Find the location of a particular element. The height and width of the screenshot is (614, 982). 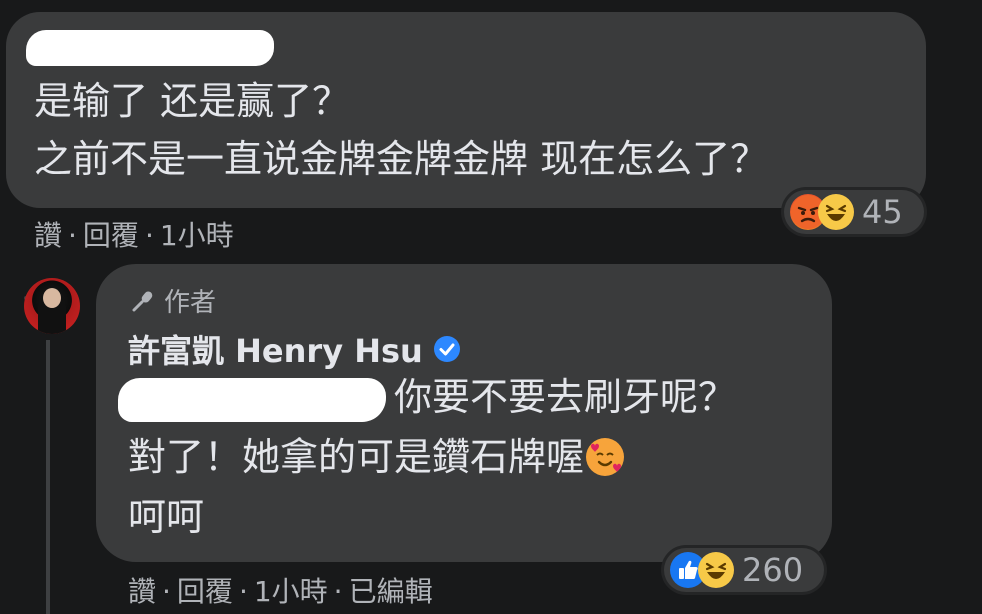

reaction-summary: 45 is located at coordinates (854, 212).